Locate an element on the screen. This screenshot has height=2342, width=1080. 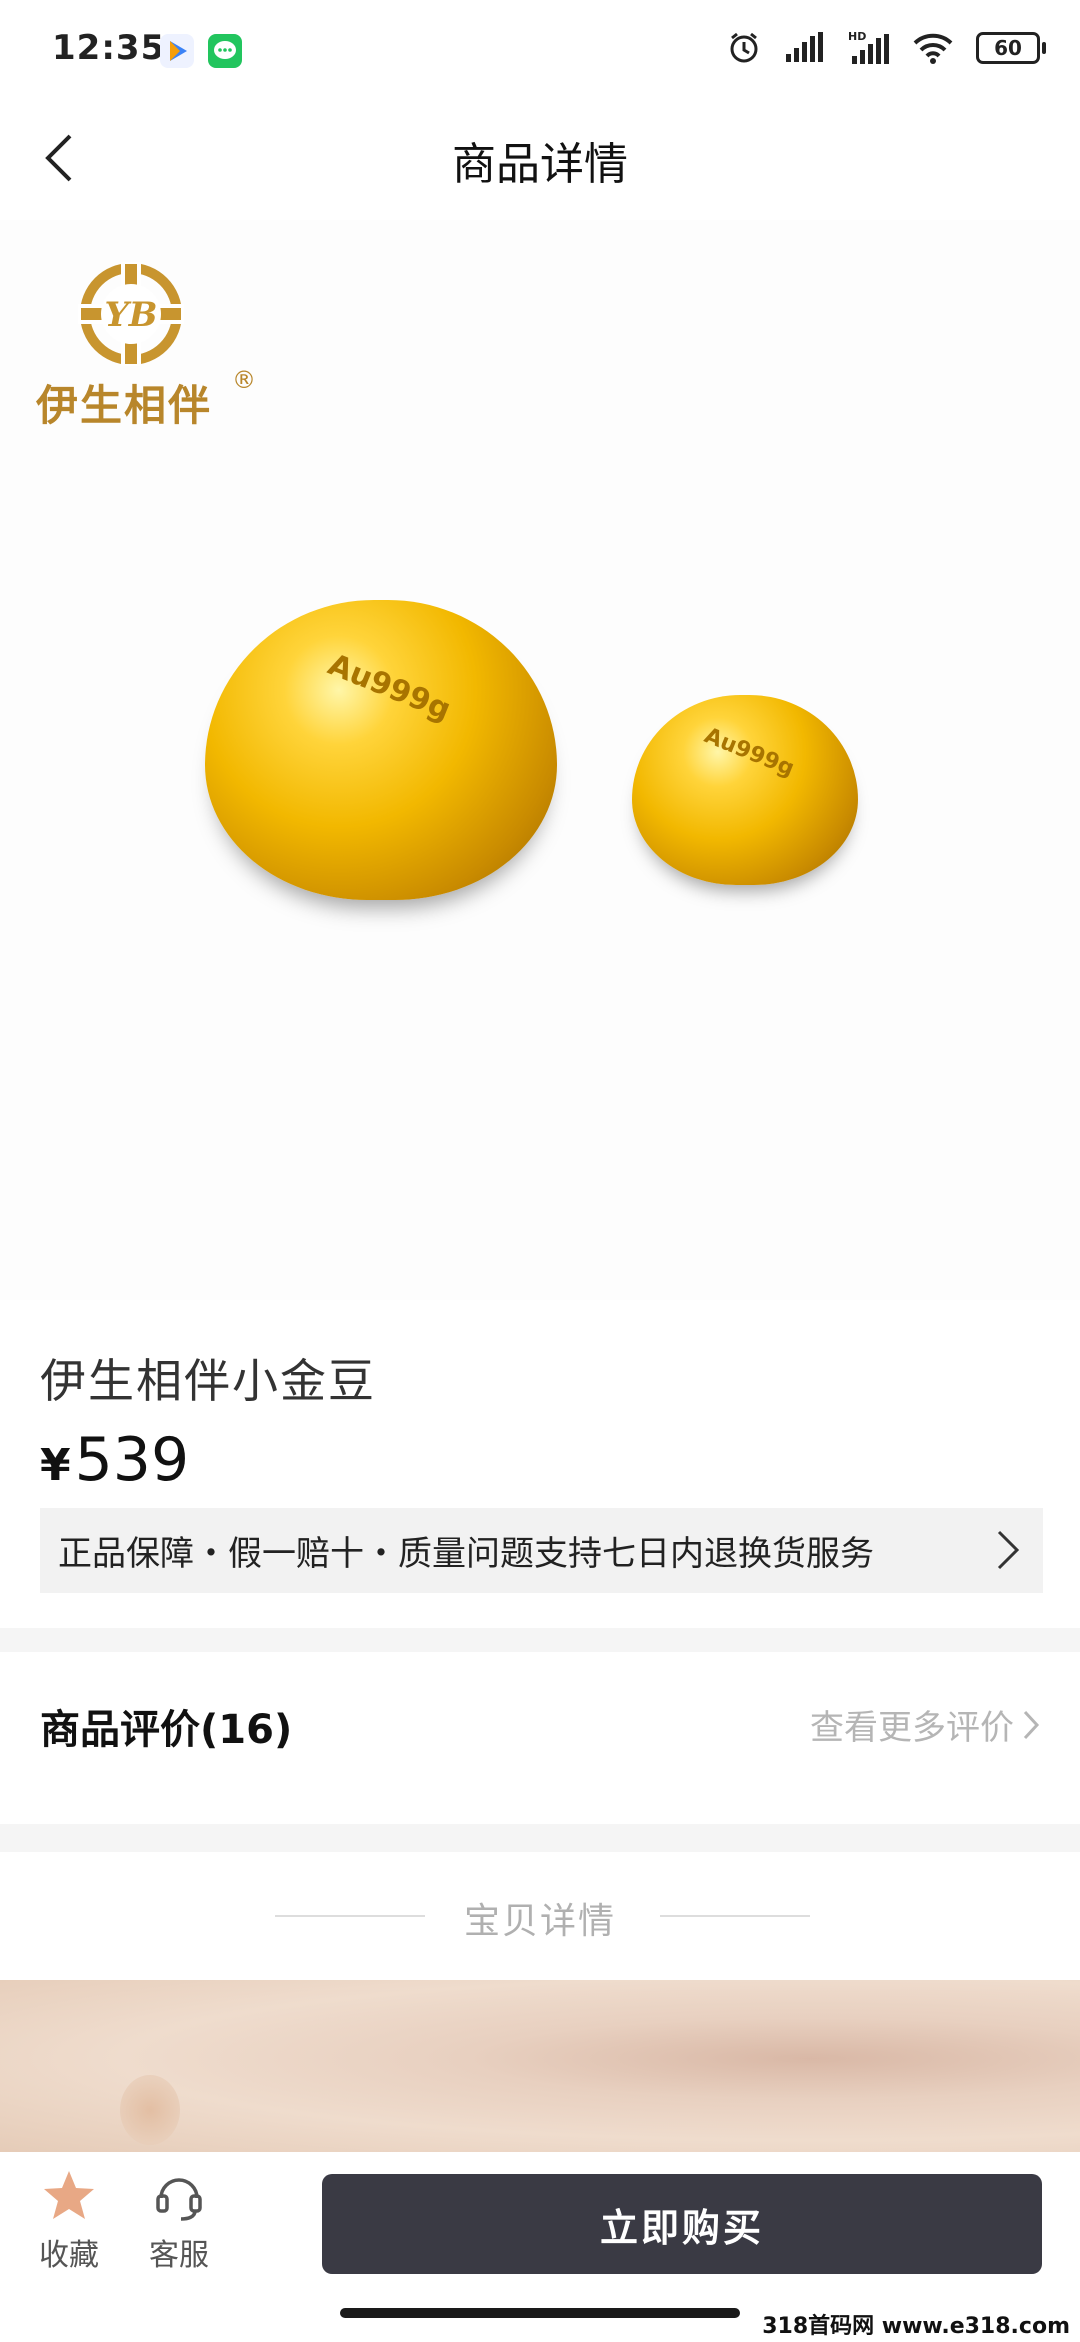
more-reviews-link: 查看更多评价 is located at coordinates (925, 1724).